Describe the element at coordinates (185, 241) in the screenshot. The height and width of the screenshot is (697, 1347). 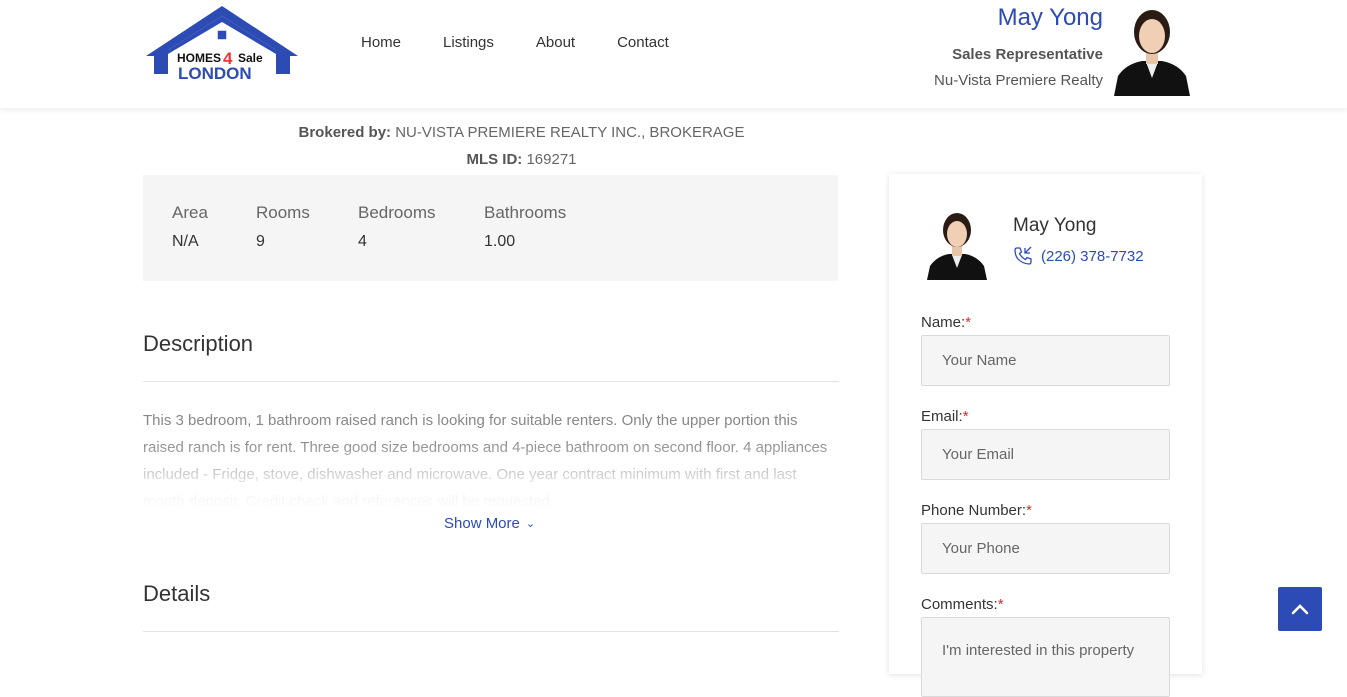
I see `stat-value: N/A` at that location.